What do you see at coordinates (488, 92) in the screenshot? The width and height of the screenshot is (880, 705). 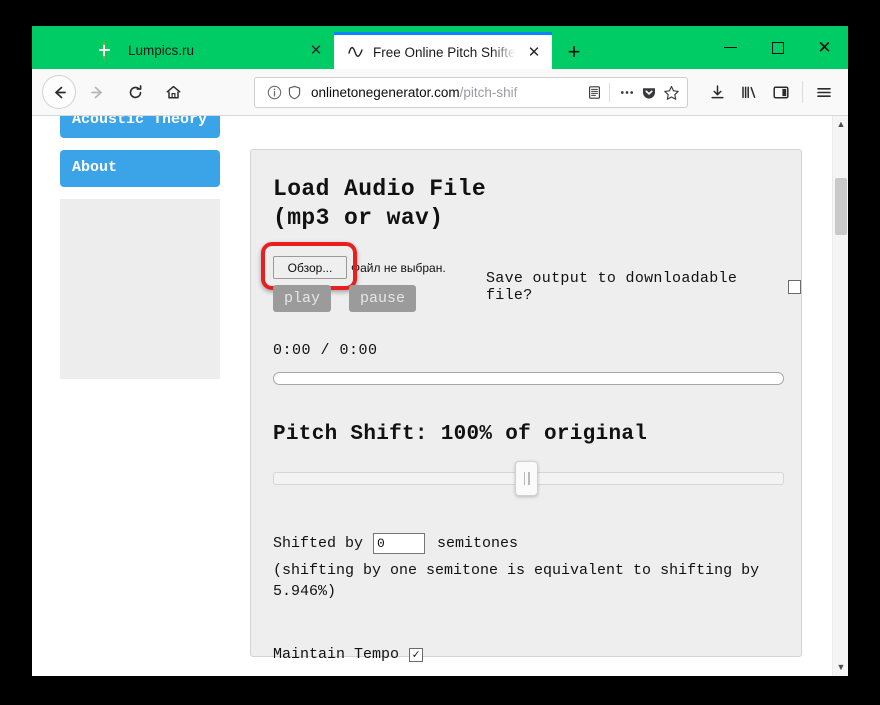 I see `url-path: /pitch-shif` at bounding box center [488, 92].